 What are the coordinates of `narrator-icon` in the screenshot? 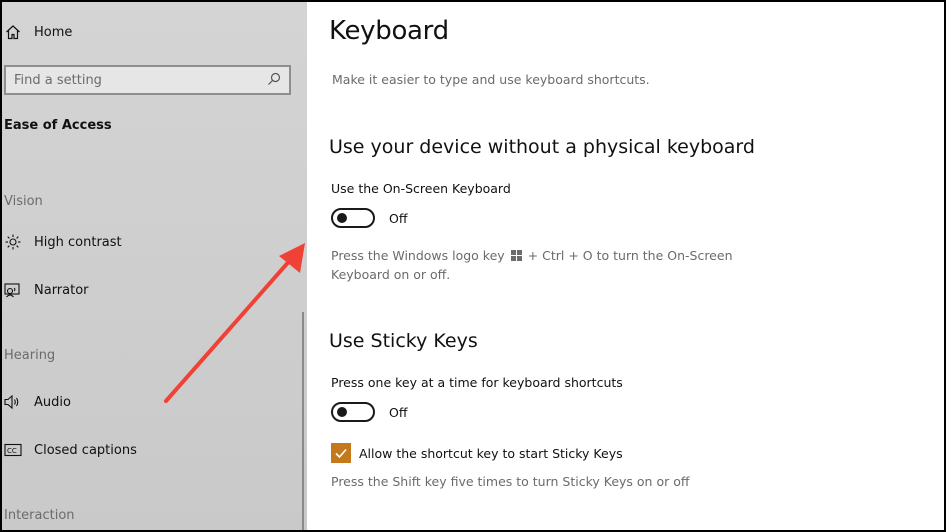 It's located at (13, 290).